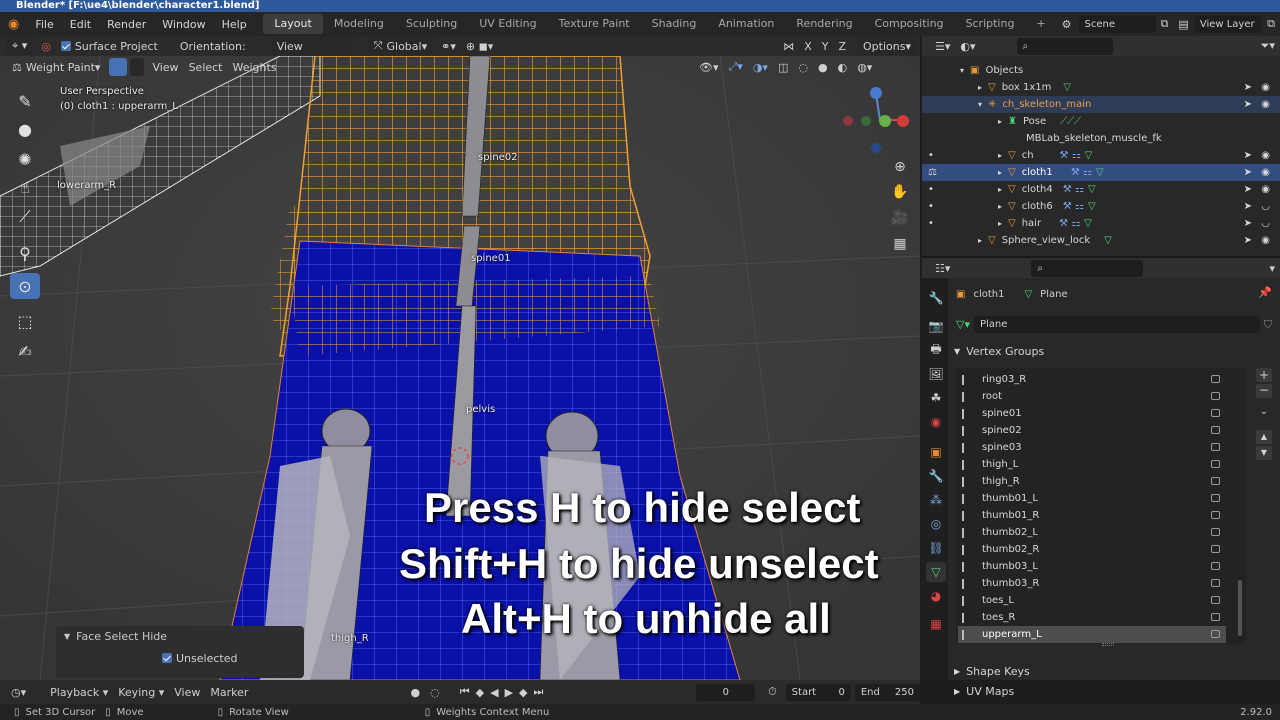  I want to click on next-keyframe-icon: ◆, so click(523, 692).